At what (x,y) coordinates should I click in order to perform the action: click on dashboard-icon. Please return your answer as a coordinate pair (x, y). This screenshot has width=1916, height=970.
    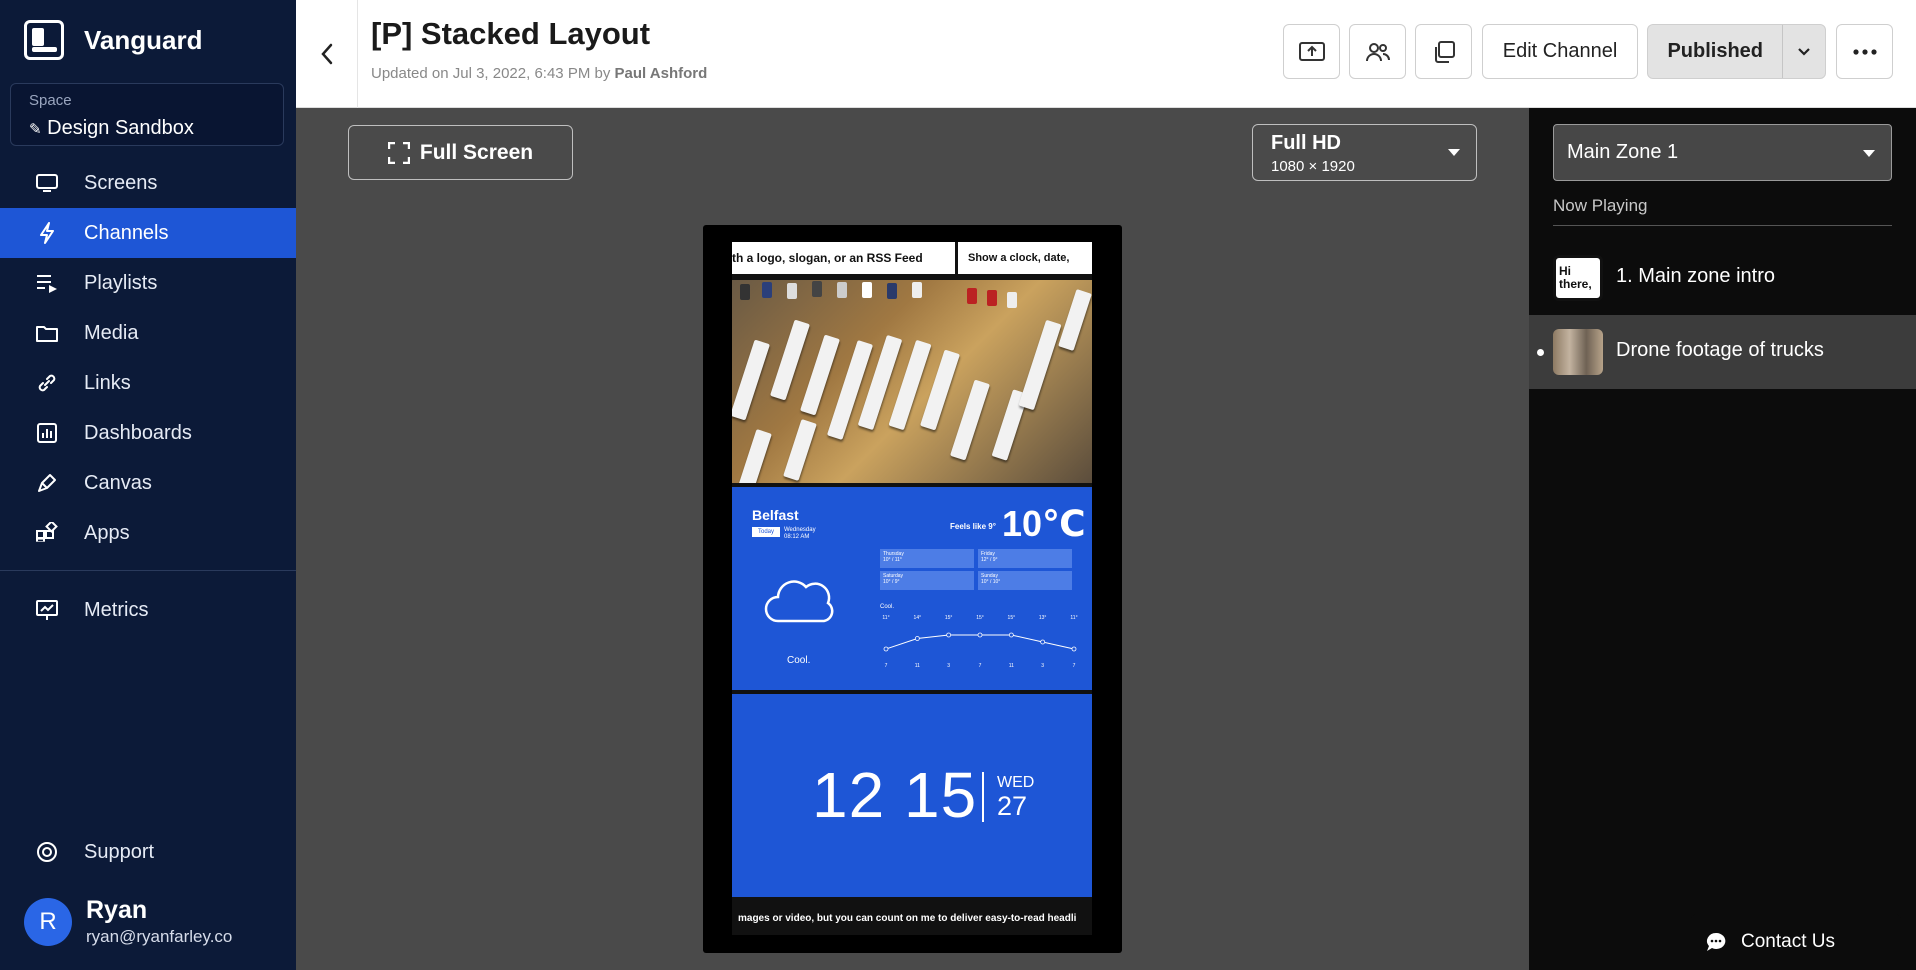
    Looking at the image, I should click on (47, 433).